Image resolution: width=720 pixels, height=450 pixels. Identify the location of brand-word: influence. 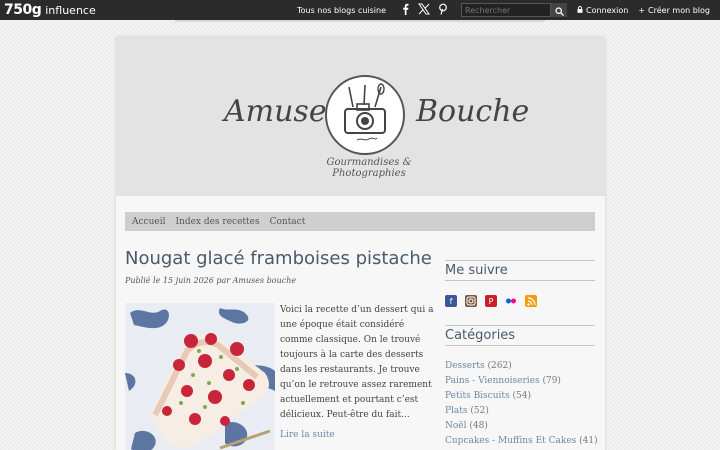
(70, 10).